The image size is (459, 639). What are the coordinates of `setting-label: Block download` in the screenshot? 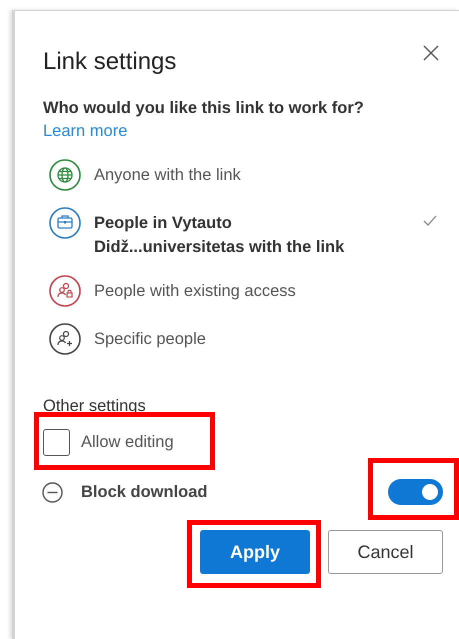 It's located at (144, 492).